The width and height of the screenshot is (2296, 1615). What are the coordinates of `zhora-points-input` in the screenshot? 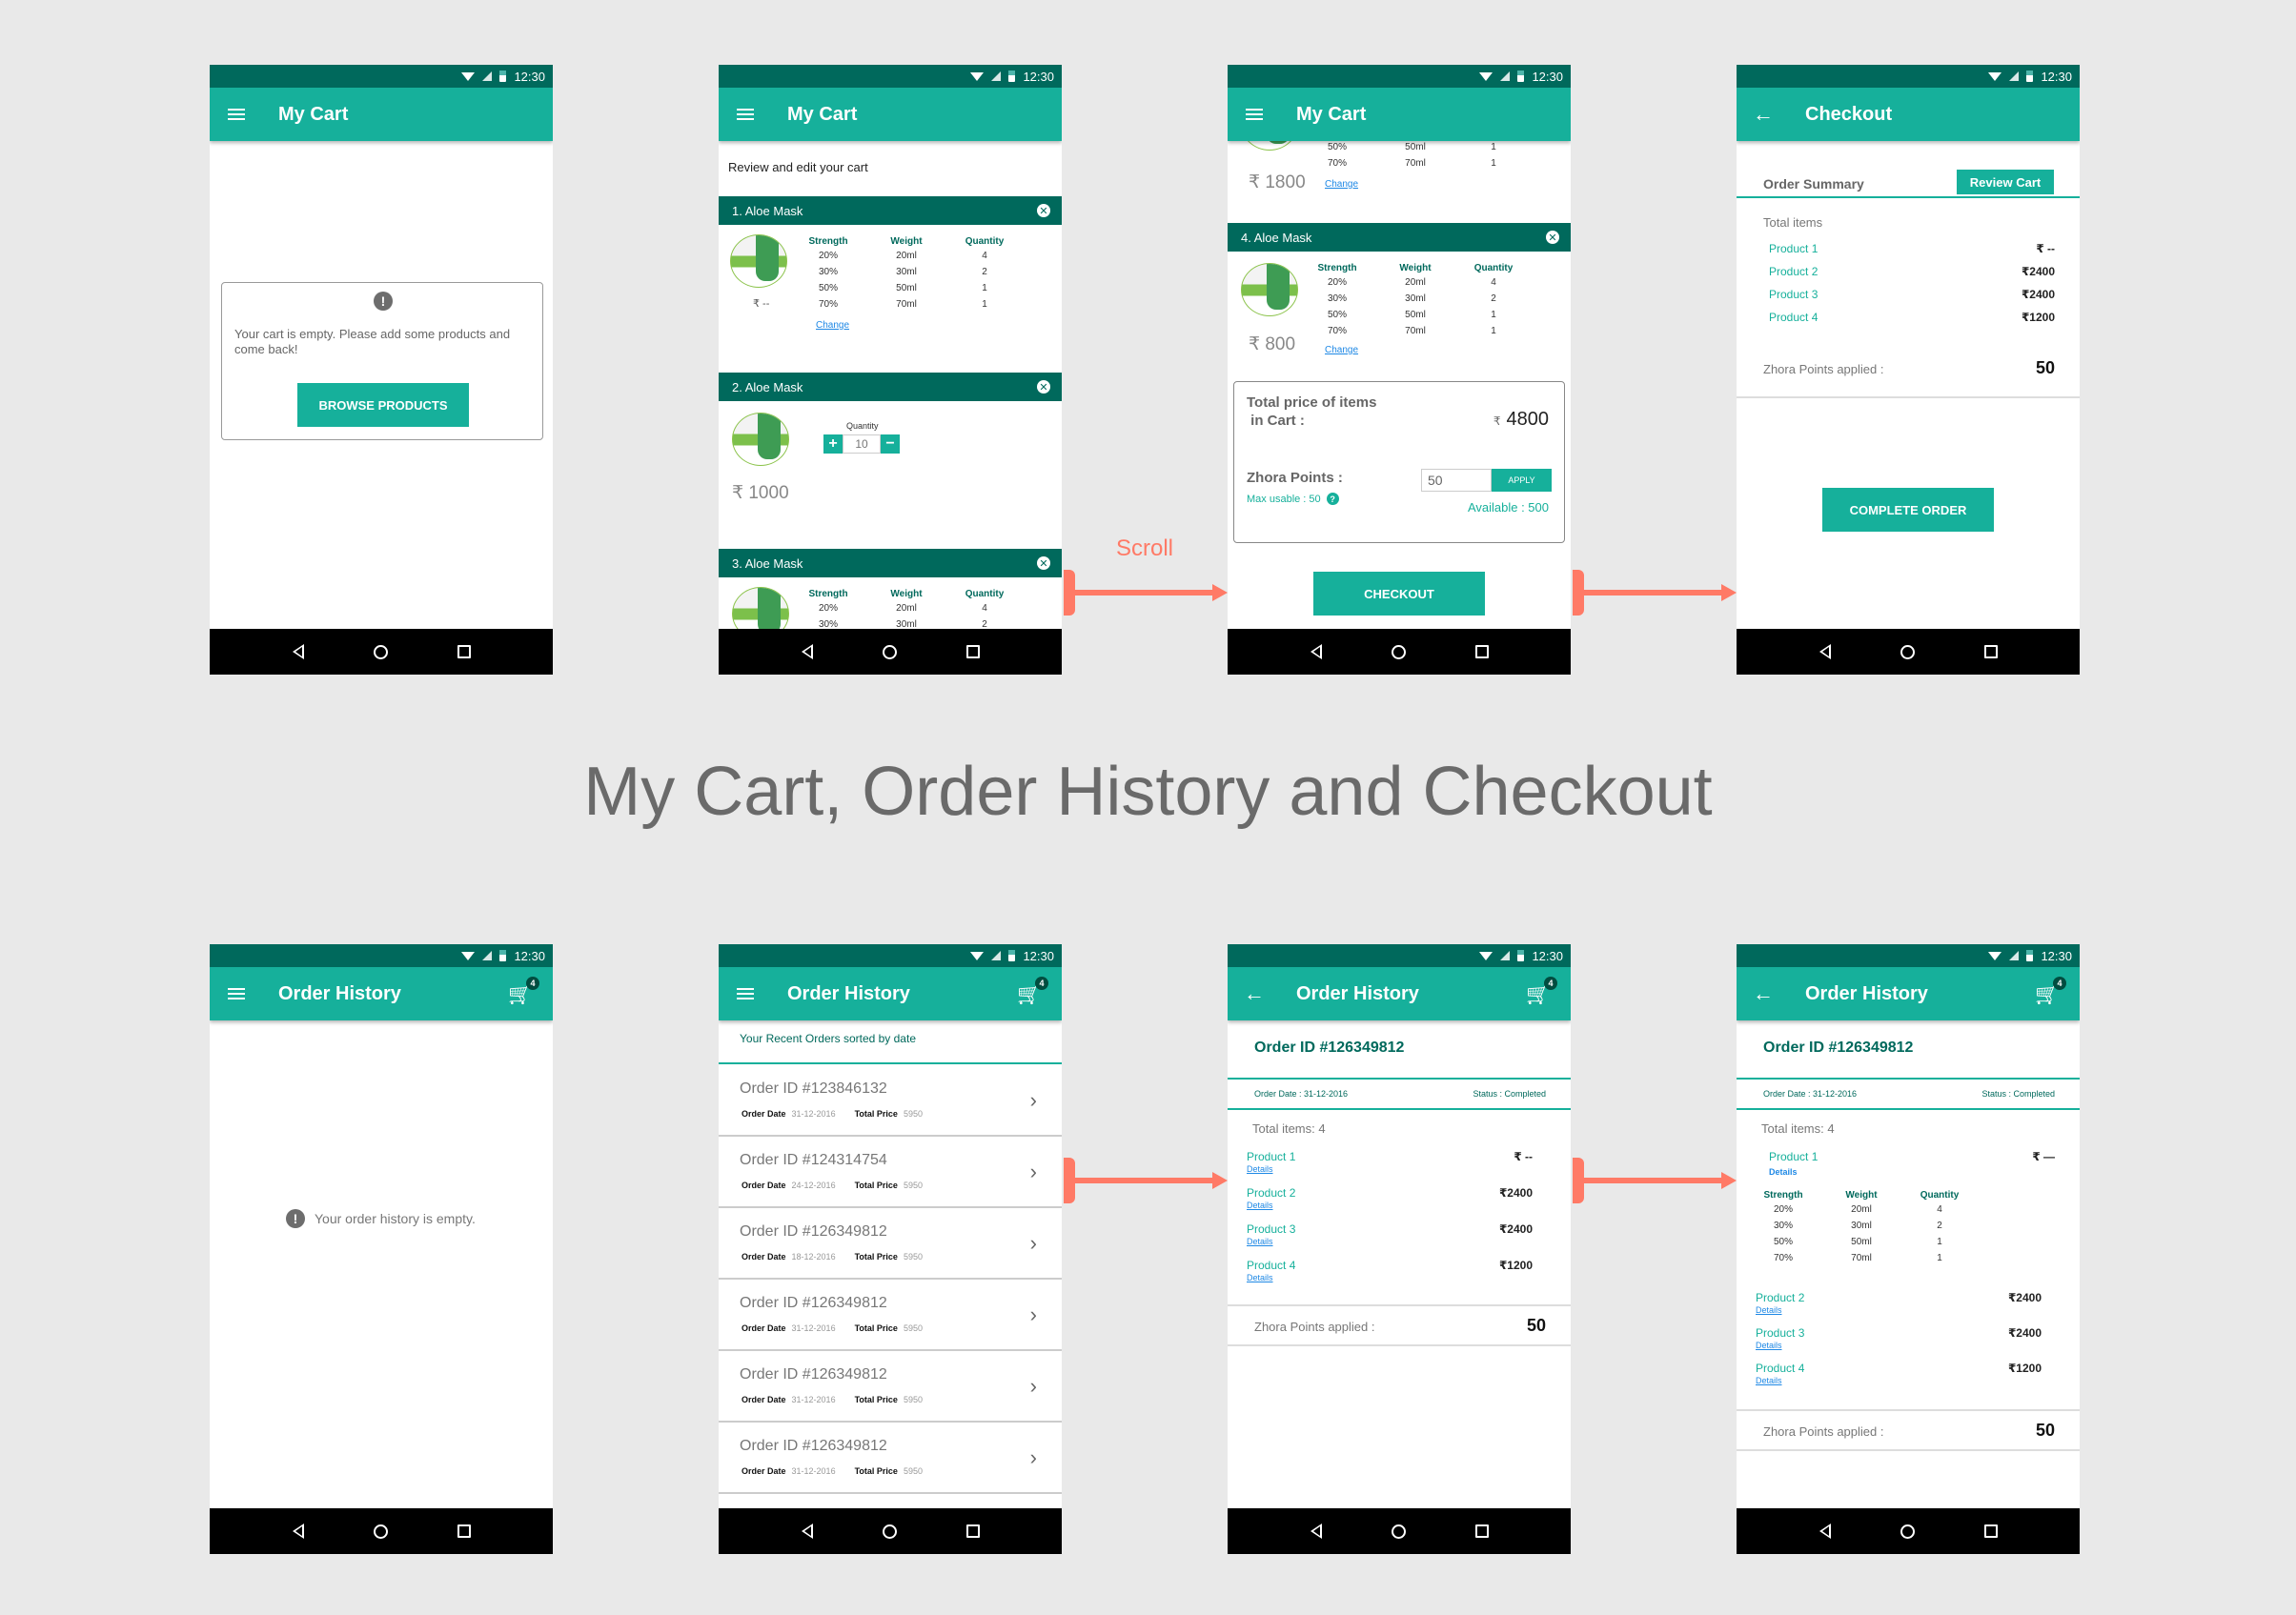 It's located at (1456, 480).